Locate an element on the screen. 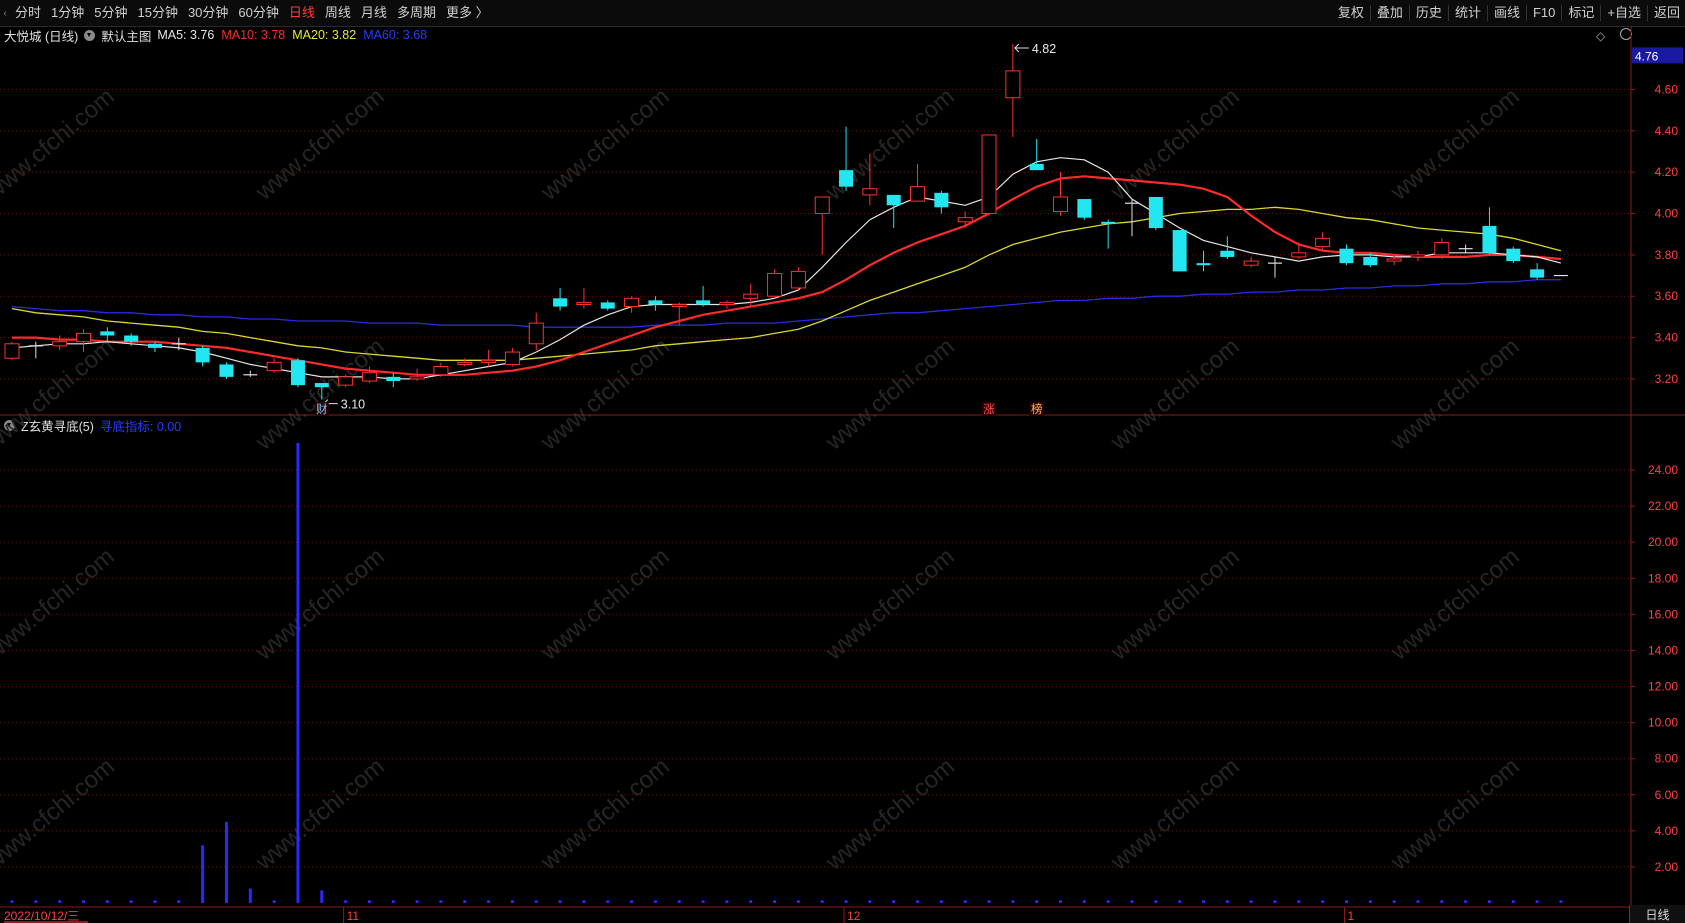  current-price-label: 4.76 is located at coordinates (1647, 56).